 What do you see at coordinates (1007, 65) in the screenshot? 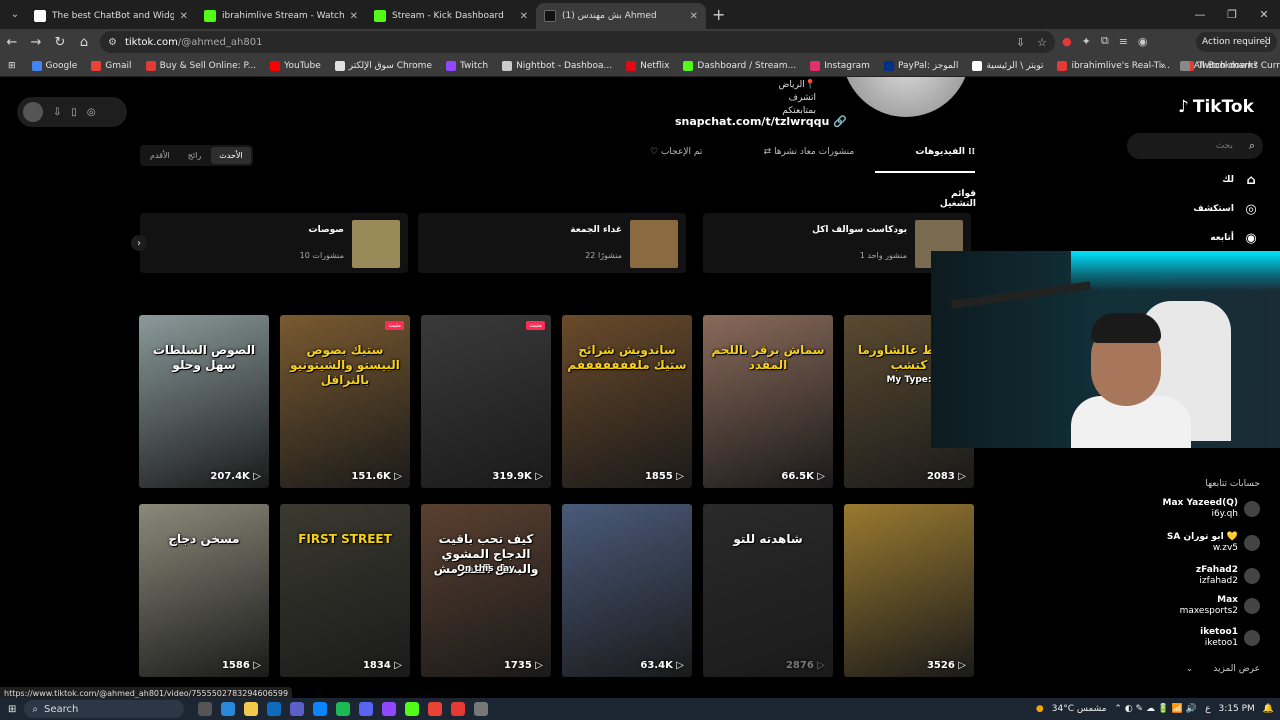
I see `bookmark-item: تويتر \ الرئيسية` at bounding box center [1007, 65].